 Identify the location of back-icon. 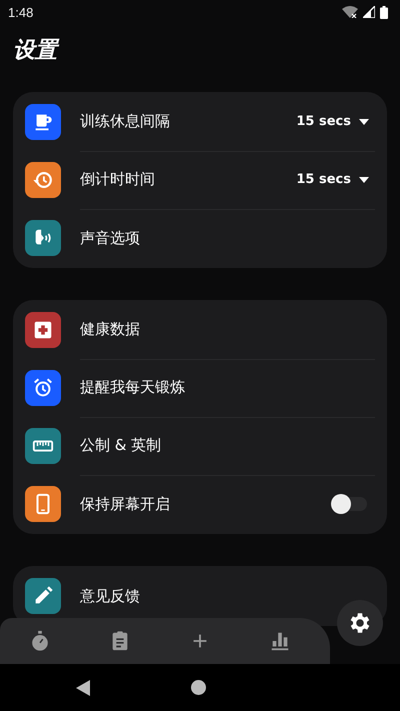
(83, 688).